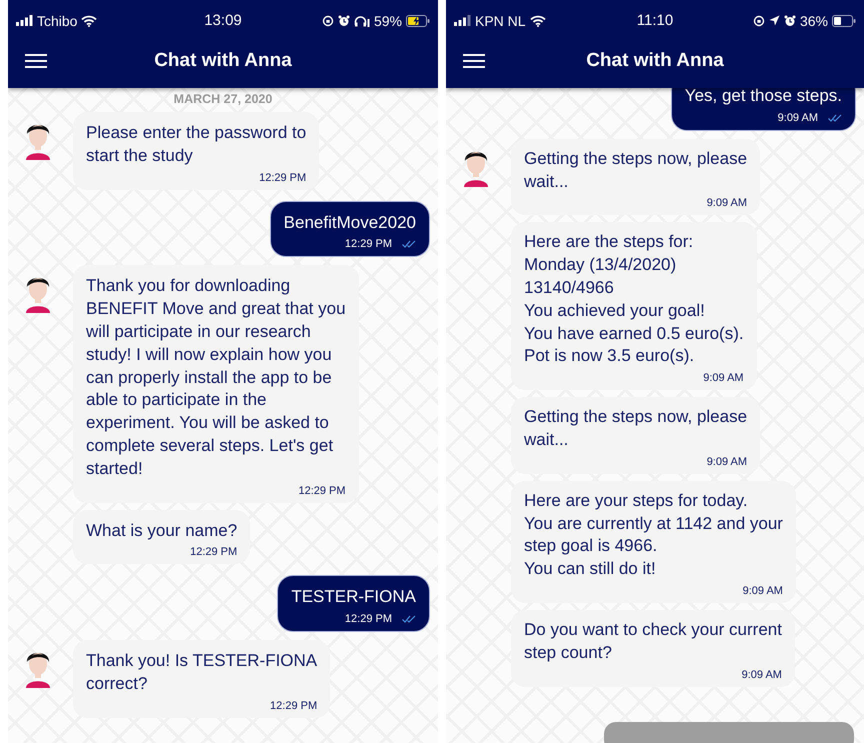 The image size is (864, 743). Describe the element at coordinates (353, 597) in the screenshot. I see `message-text: TESTER-FIONA` at that location.